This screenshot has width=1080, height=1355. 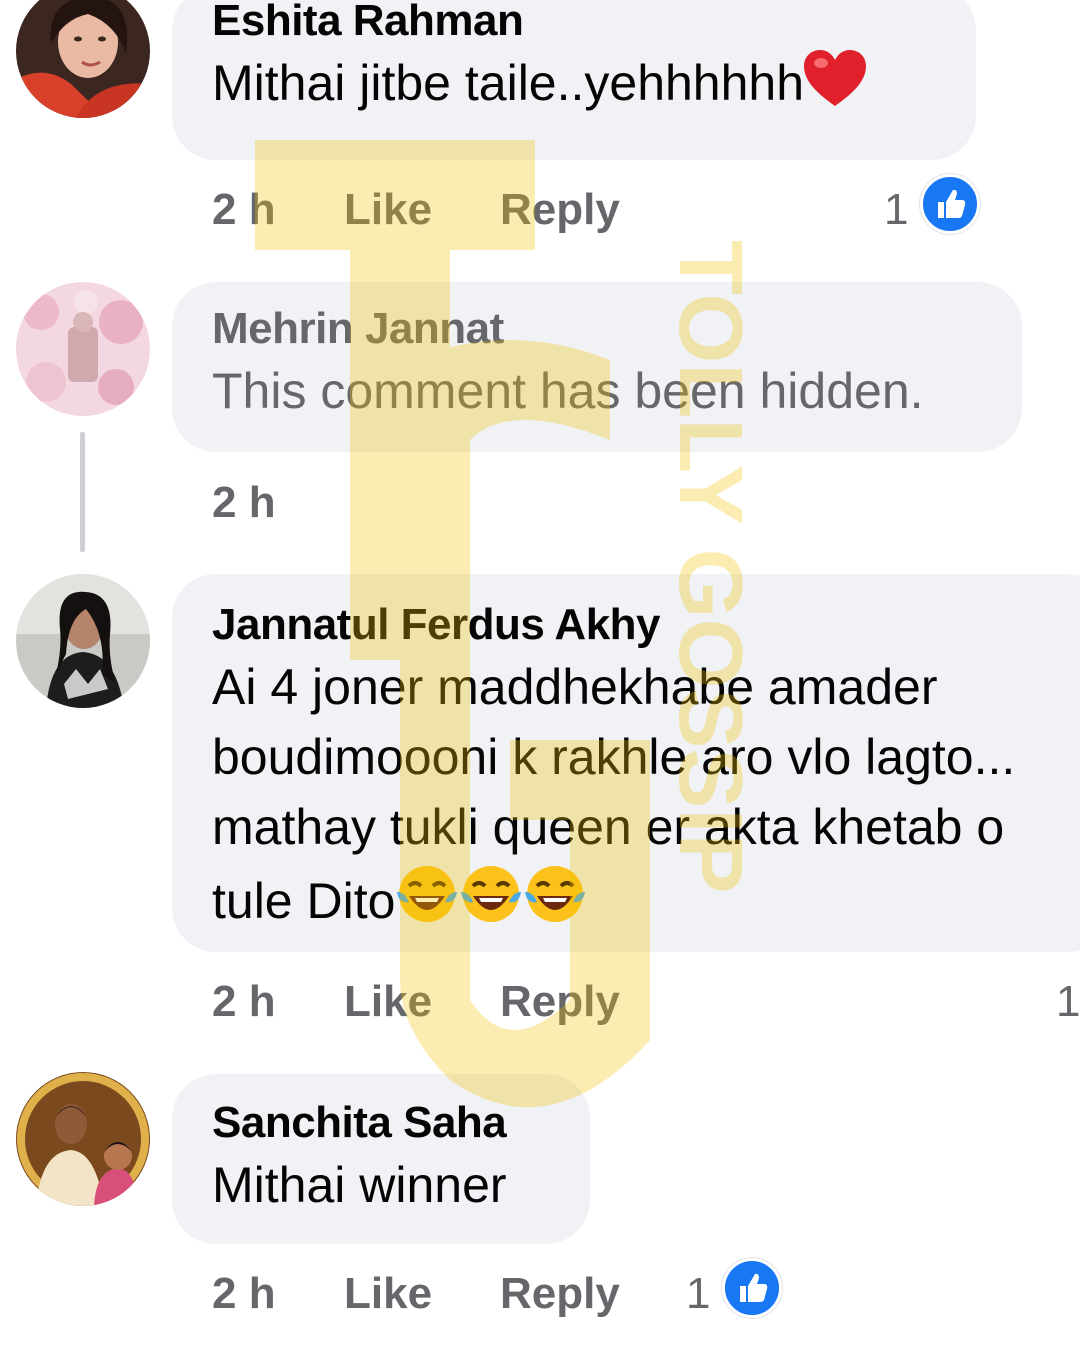 I want to click on avatar-sanchita-saha, so click(x=83, y=1139).